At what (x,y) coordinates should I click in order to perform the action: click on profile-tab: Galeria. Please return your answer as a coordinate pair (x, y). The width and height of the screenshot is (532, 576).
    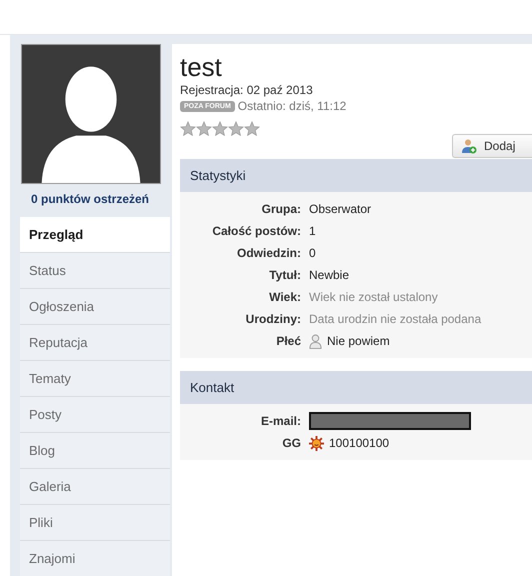
    Looking at the image, I should click on (95, 487).